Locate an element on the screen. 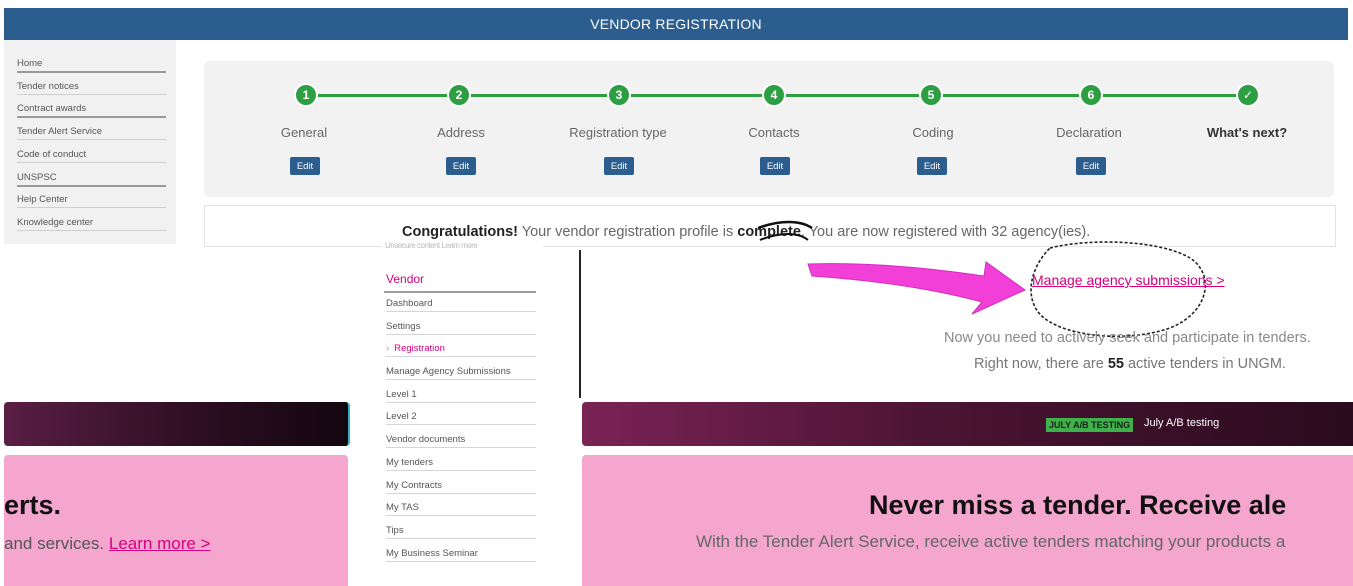 The image size is (1353, 586). vendor-nav-registration: › Registration is located at coordinates (461, 350).